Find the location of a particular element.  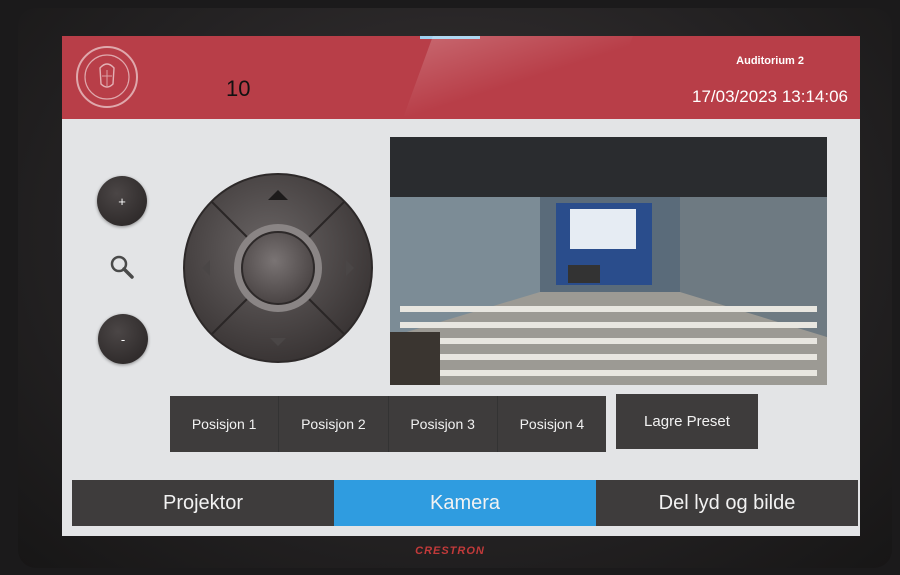

top-indicator is located at coordinates (450, 37).